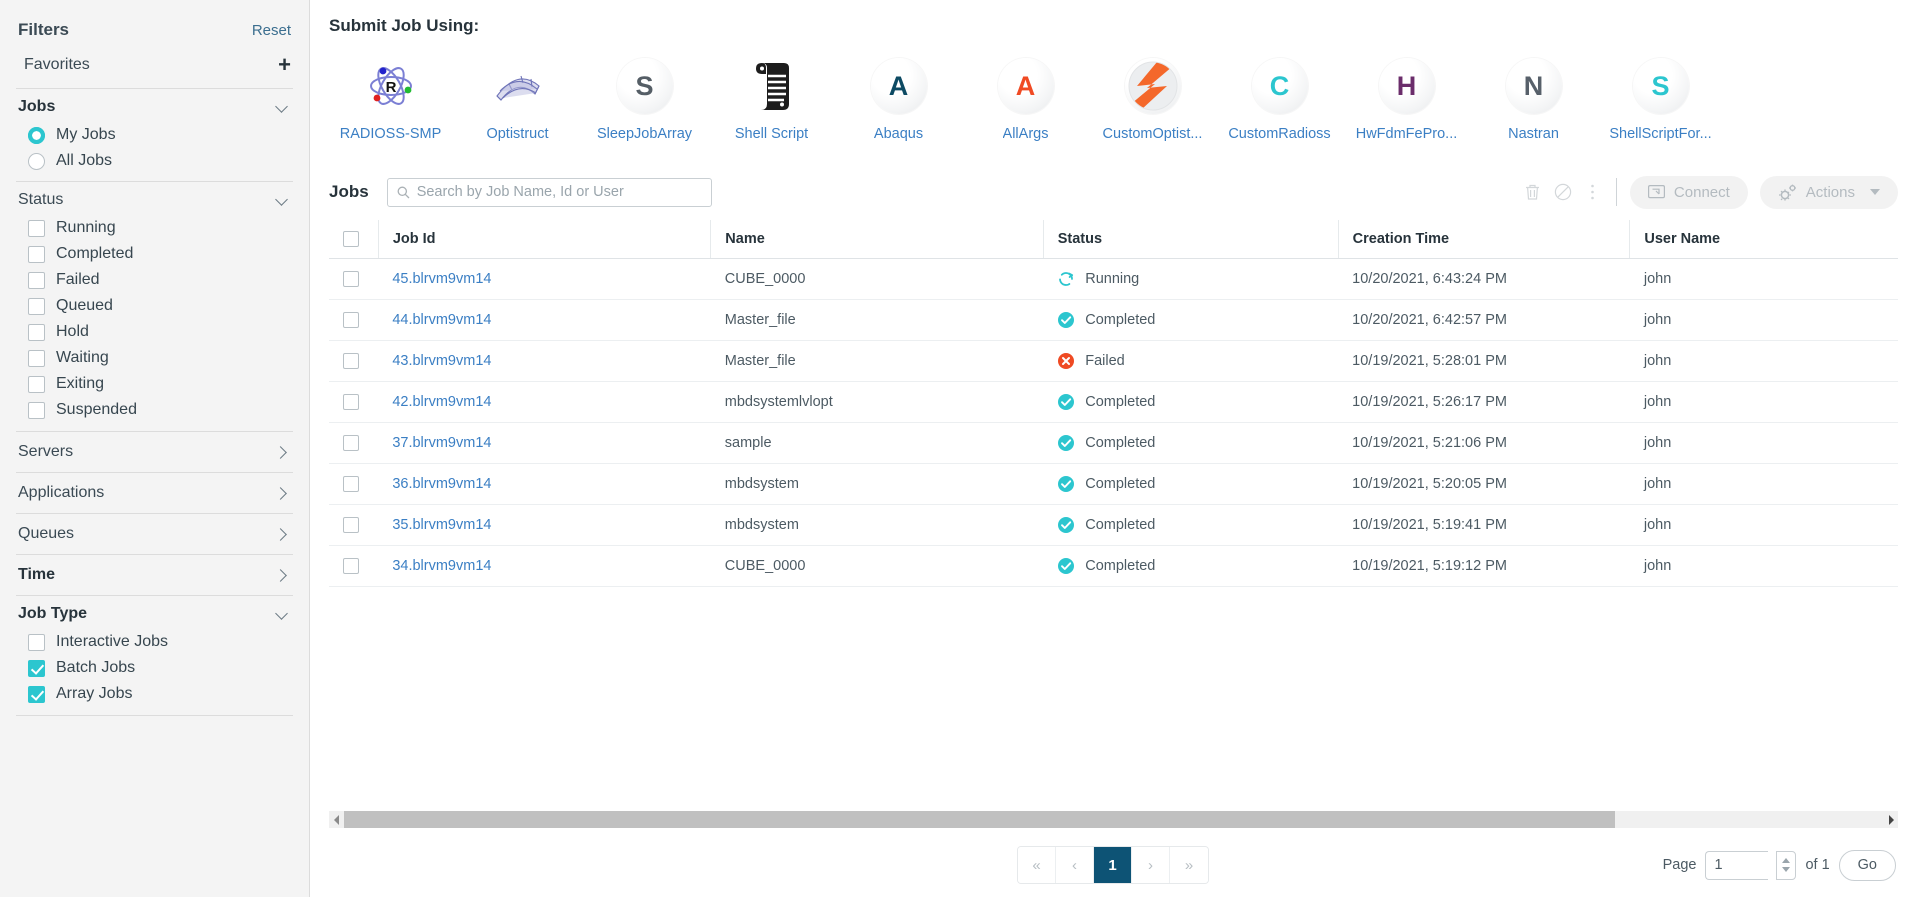  What do you see at coordinates (441, 566) in the screenshot?
I see `job-id-link: 34.blrvm9vm14` at bounding box center [441, 566].